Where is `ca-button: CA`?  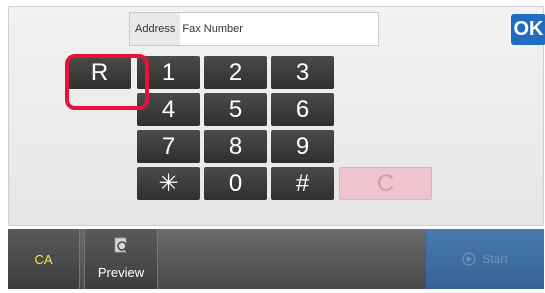 ca-button: CA is located at coordinates (44, 259).